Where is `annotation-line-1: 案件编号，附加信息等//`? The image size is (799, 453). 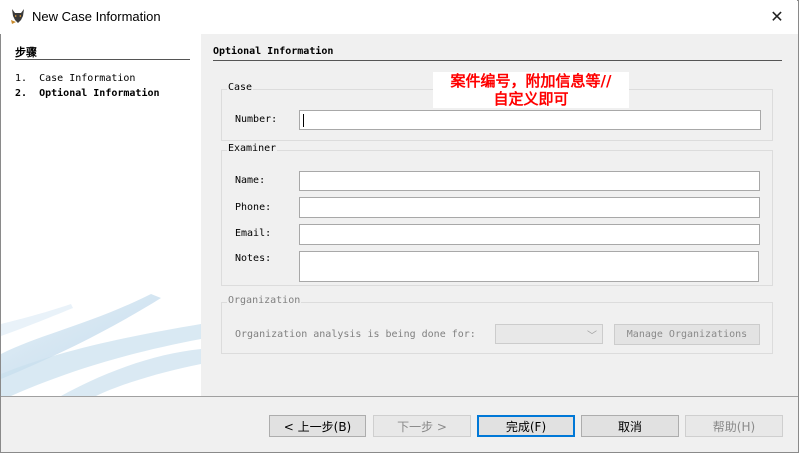 annotation-line-1: 案件编号，附加信息等// is located at coordinates (531, 81).